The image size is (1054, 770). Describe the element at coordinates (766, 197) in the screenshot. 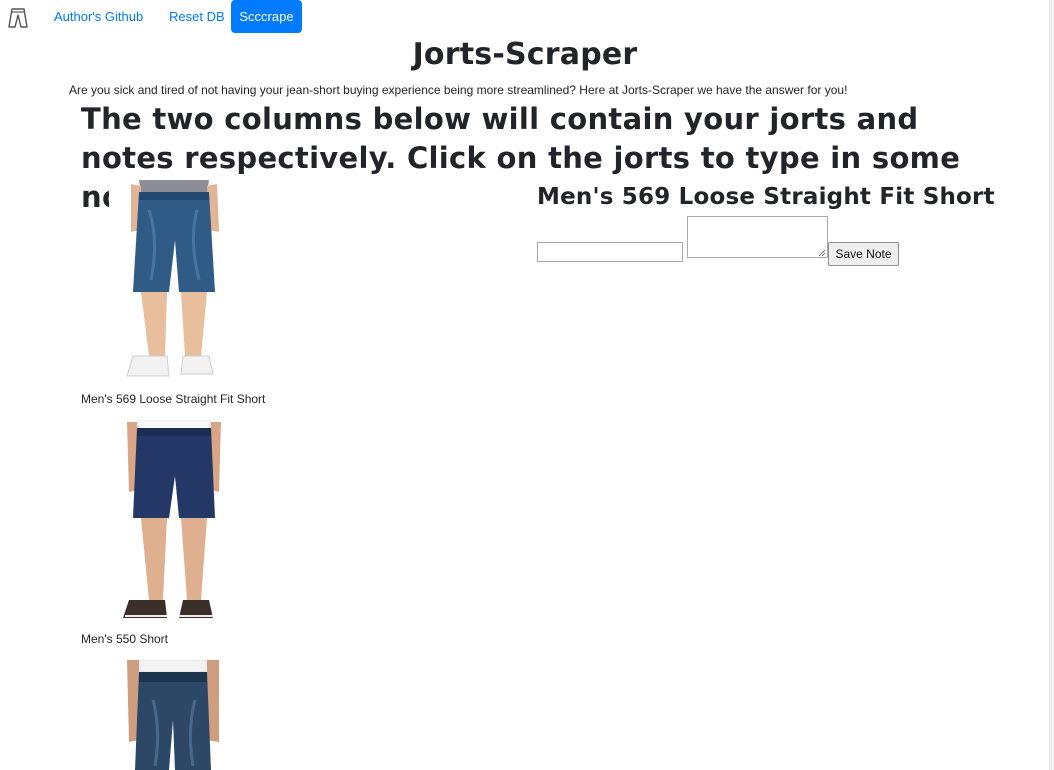

I see `note-title: Men's 569 Loose Straight Fit Short` at that location.